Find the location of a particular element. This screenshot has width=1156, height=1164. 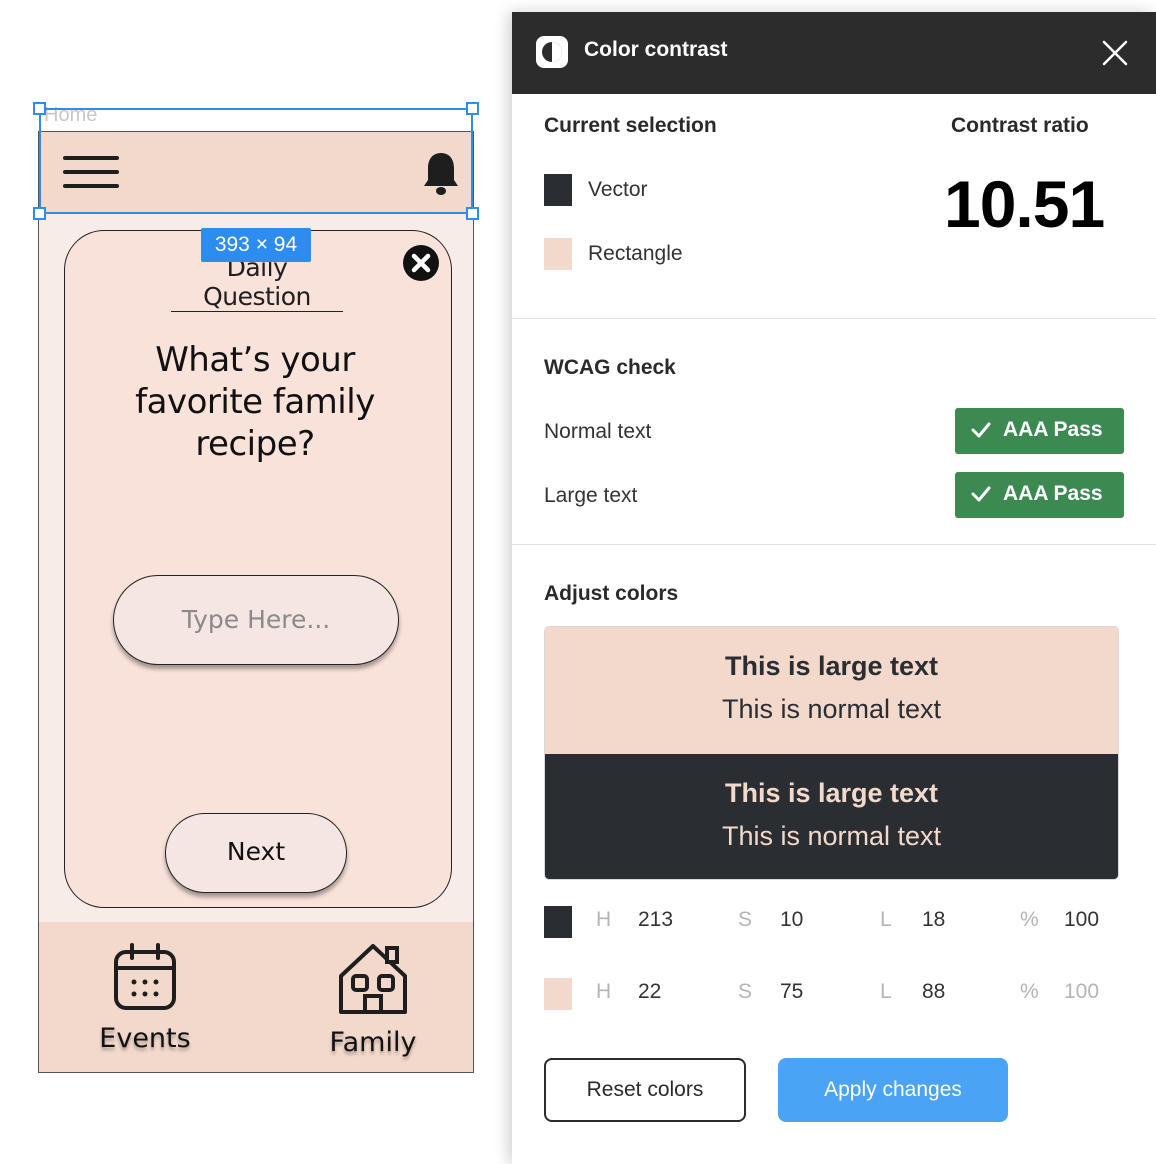

apply-changes-button: Apply changes is located at coordinates (893, 1090).